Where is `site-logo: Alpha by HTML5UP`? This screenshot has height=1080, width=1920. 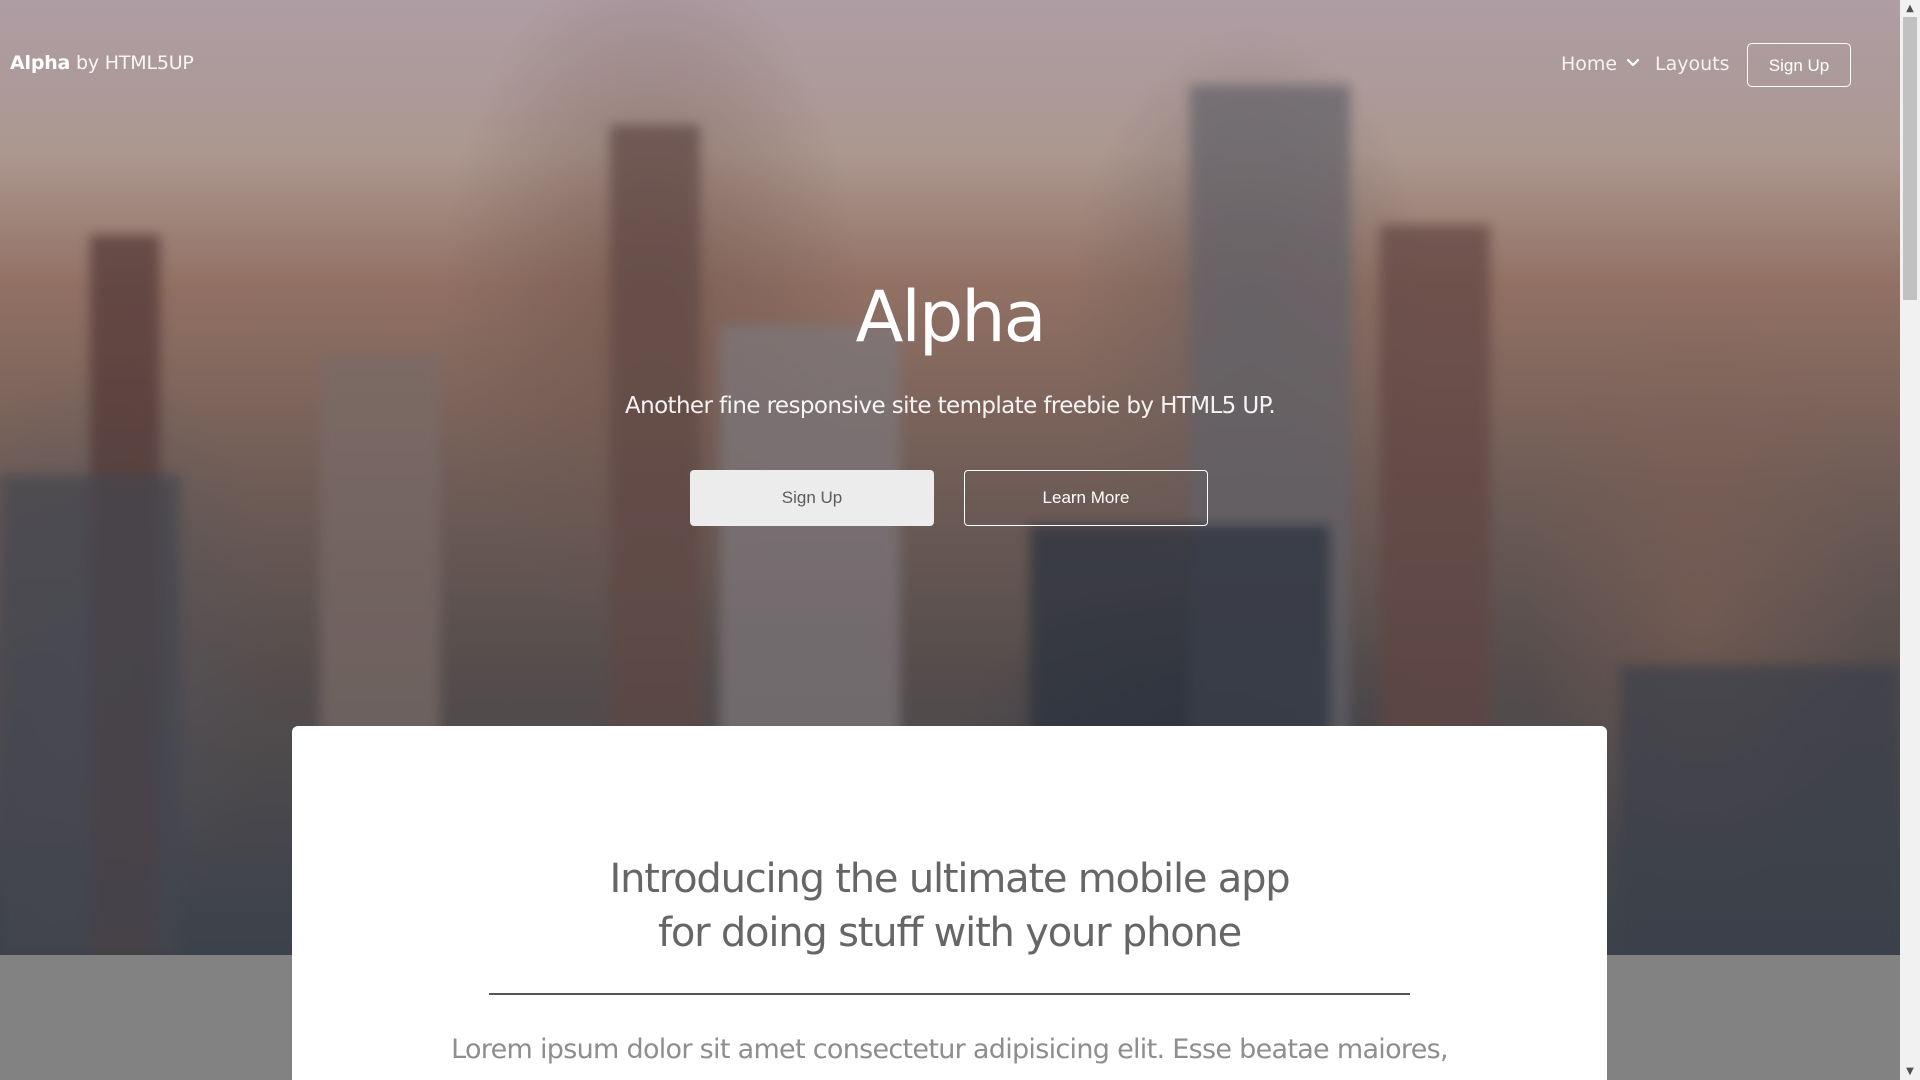
site-logo: Alpha by HTML5UP is located at coordinates (102, 63).